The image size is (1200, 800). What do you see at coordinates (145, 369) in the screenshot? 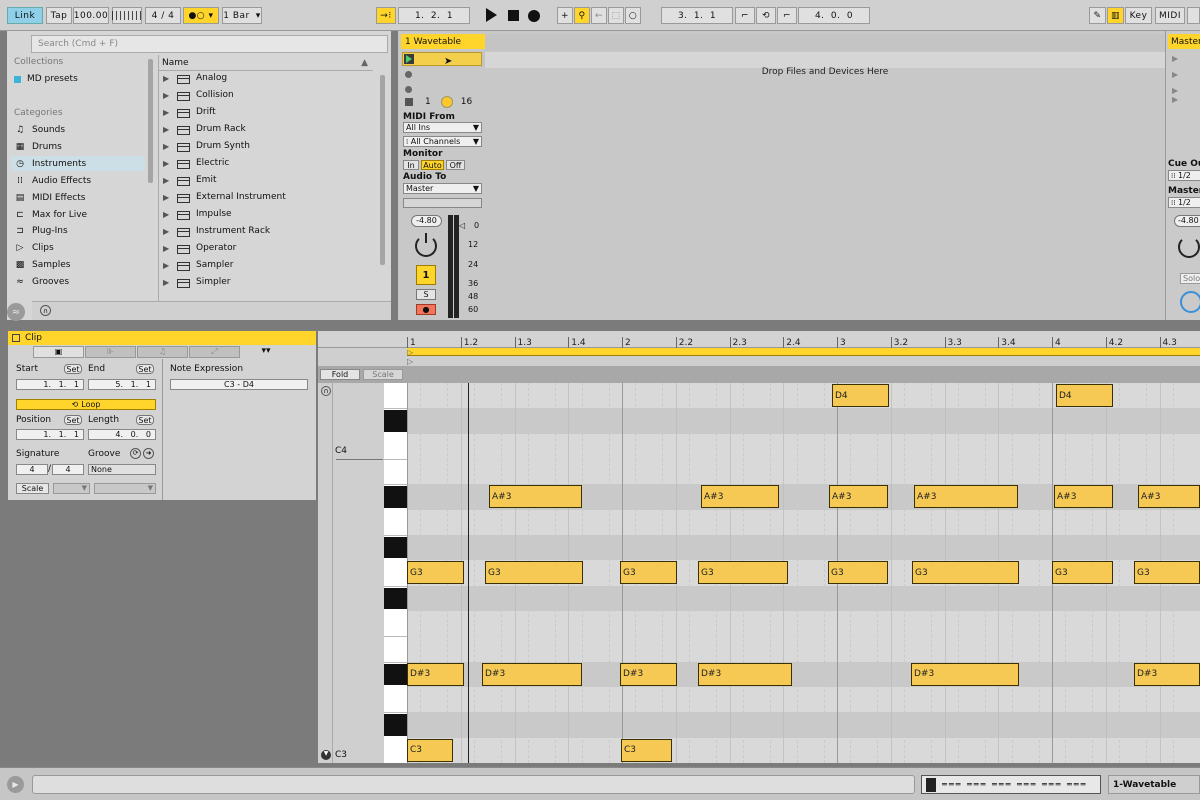
I see `end-set-button: Set` at bounding box center [145, 369].